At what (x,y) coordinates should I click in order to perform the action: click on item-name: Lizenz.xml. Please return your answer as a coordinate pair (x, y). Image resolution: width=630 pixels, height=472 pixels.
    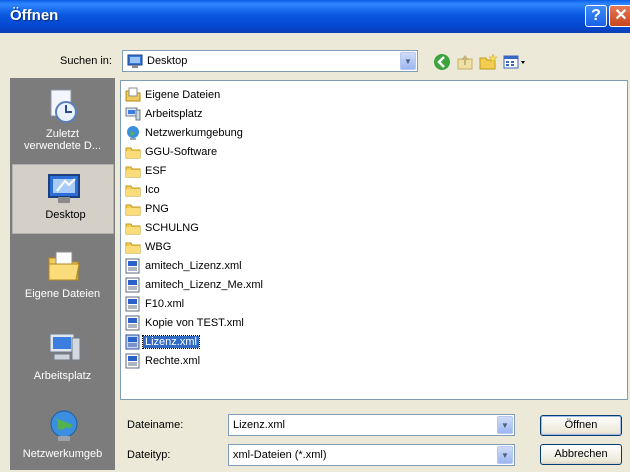
    Looking at the image, I should click on (171, 342).